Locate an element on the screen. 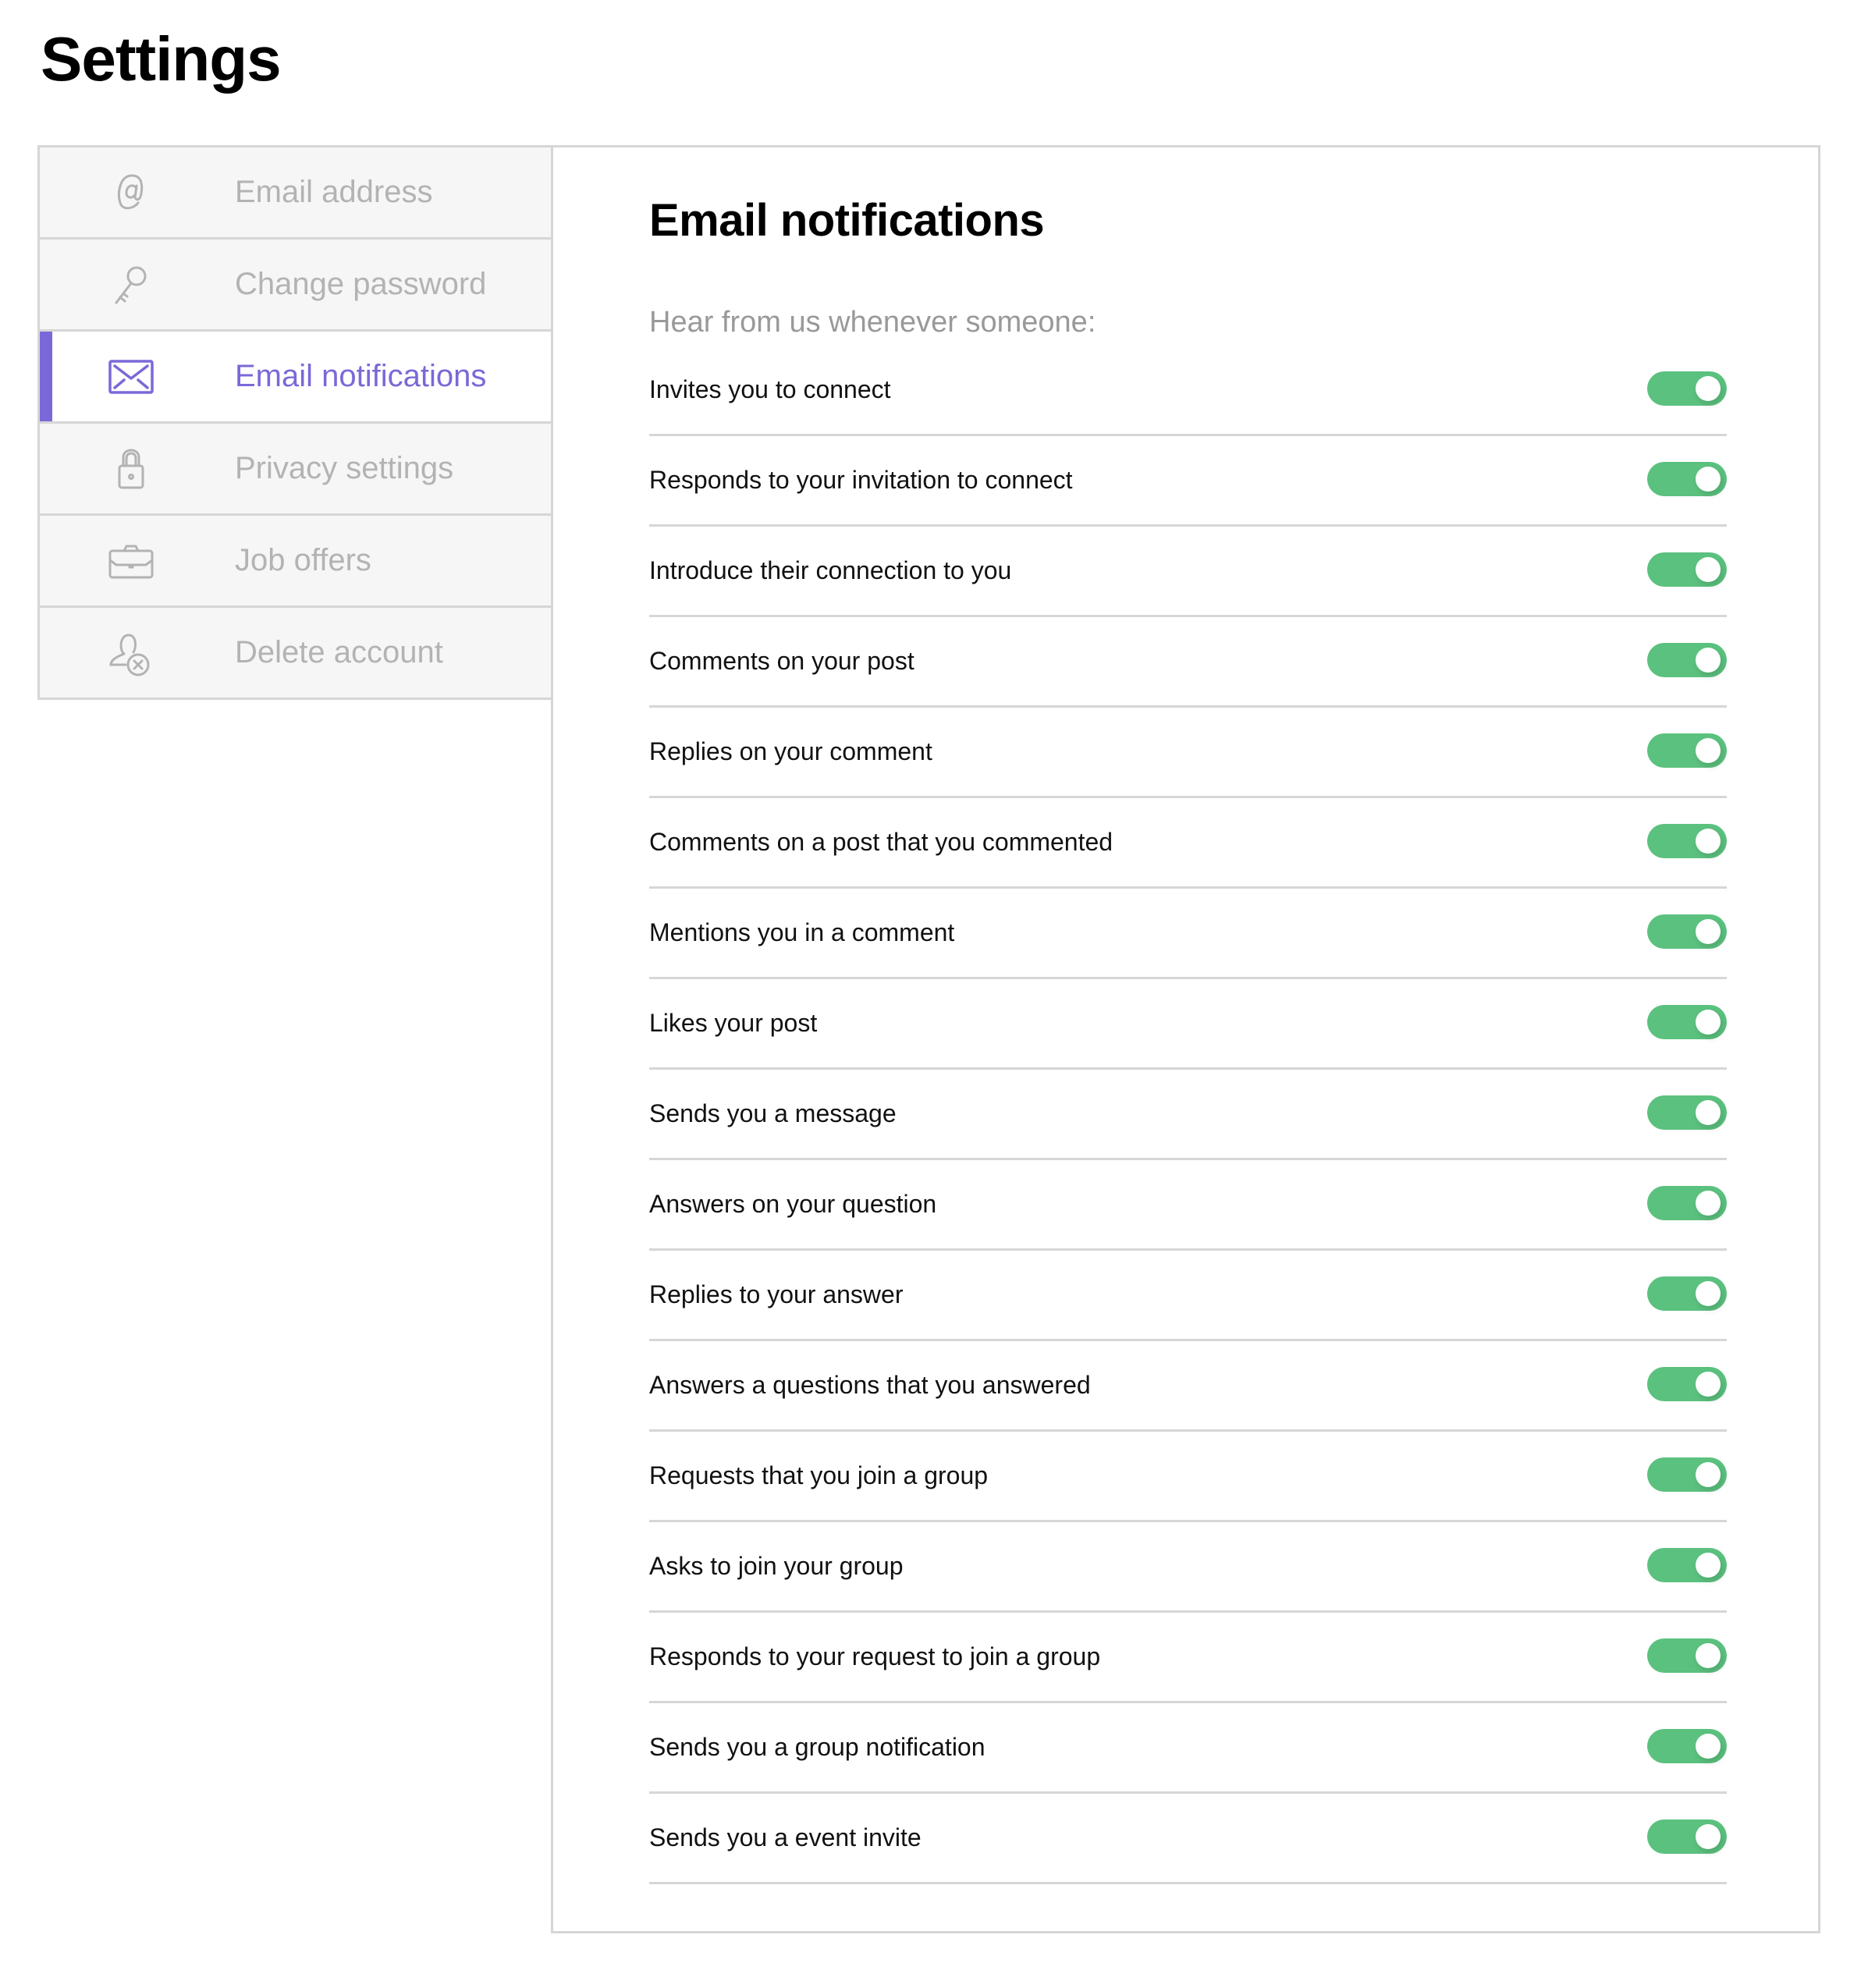 This screenshot has width=1868, height=1988. sidebar-item-label: Change password is located at coordinates (361, 284).